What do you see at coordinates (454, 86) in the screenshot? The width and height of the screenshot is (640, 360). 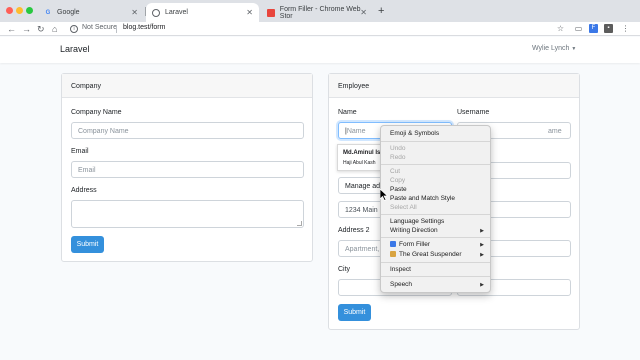 I see `employee-card-header: Employee` at bounding box center [454, 86].